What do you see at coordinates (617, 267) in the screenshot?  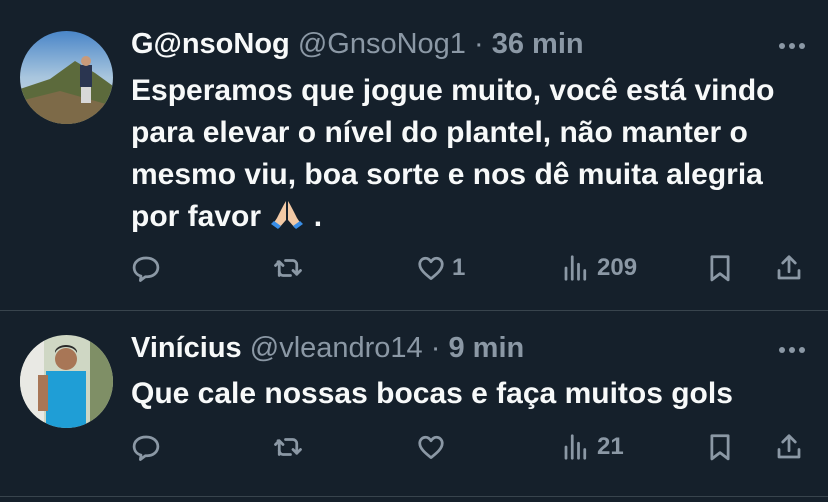 I see `views-count: 209` at bounding box center [617, 267].